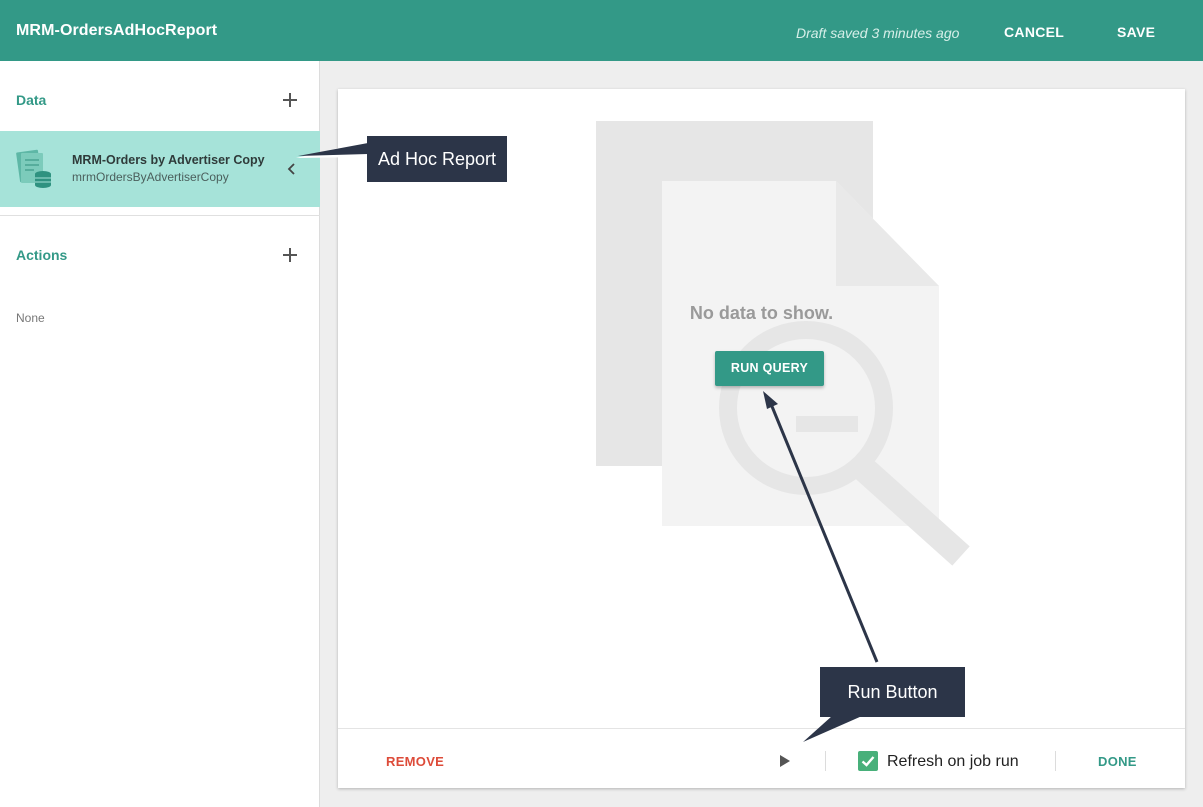 This screenshot has height=807, width=1203. I want to click on adhoc-report-callout: Ad Hoc Report, so click(437, 159).